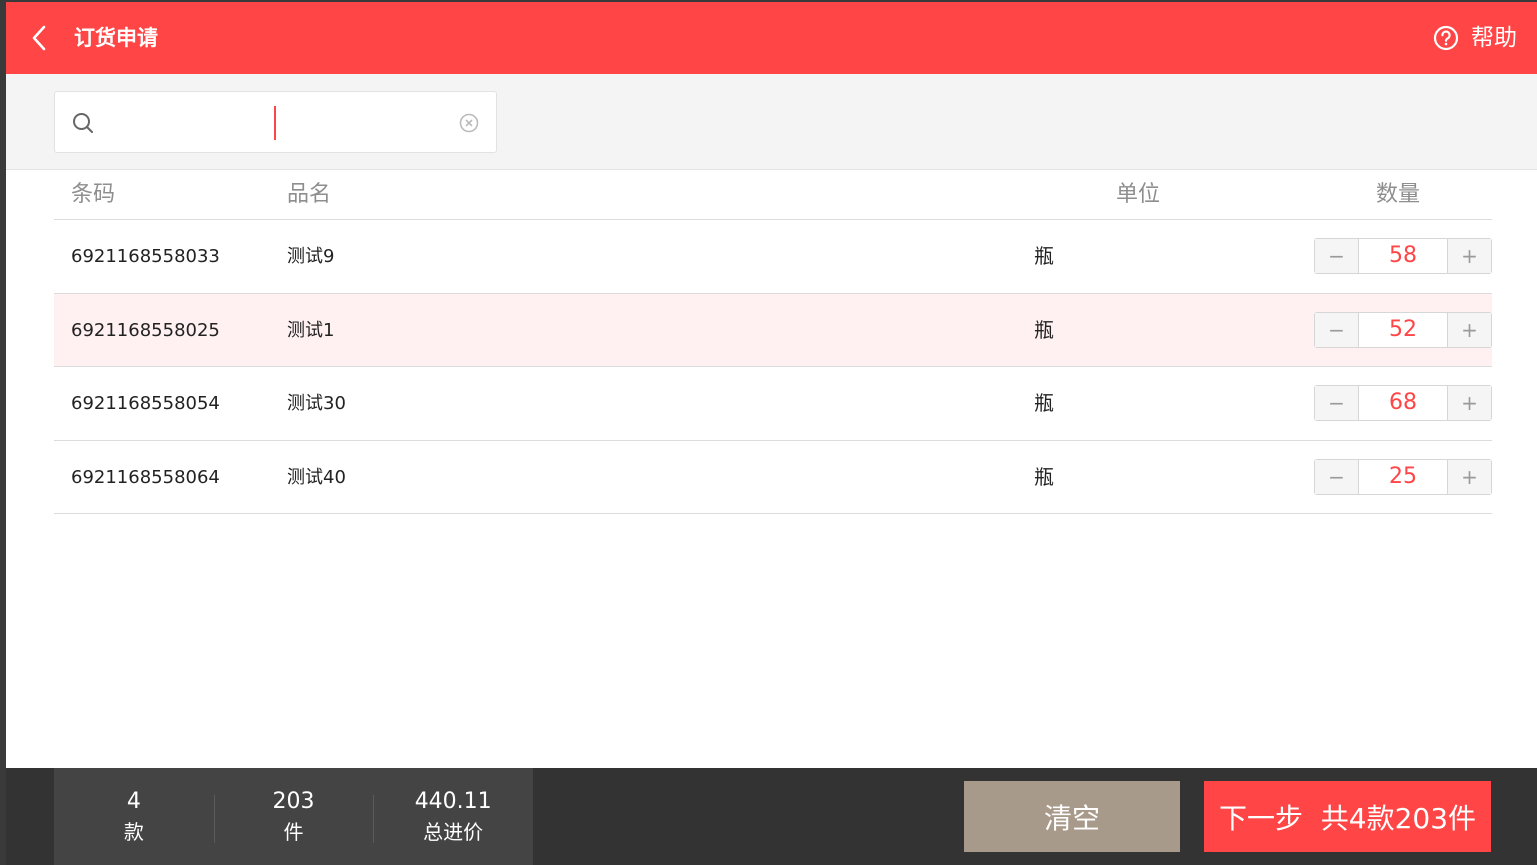 The height and width of the screenshot is (865, 1537). I want to click on search-box, so click(275, 122).